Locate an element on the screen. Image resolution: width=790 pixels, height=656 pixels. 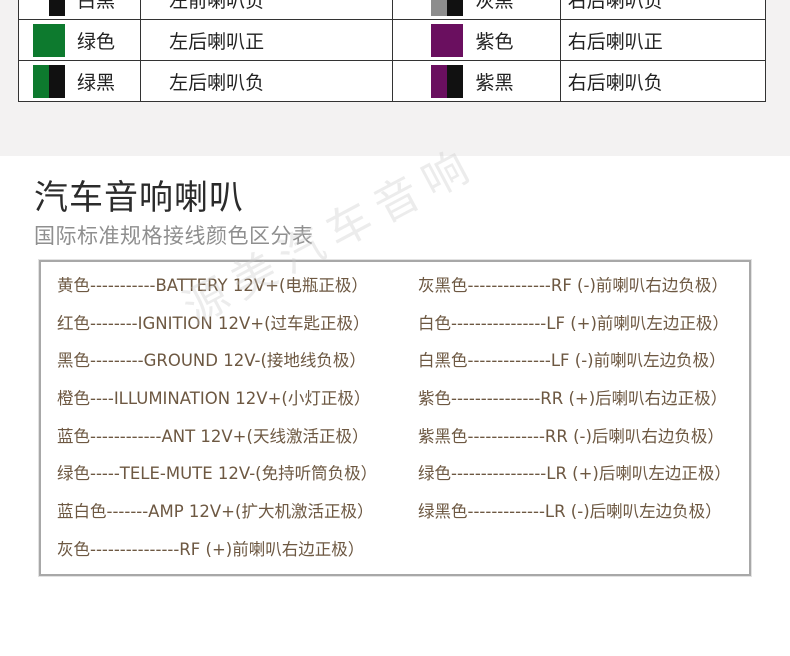
color-table-row: 白黑 左前喇叭负 灰黑 右后喇叭负 is located at coordinates (392, 10).